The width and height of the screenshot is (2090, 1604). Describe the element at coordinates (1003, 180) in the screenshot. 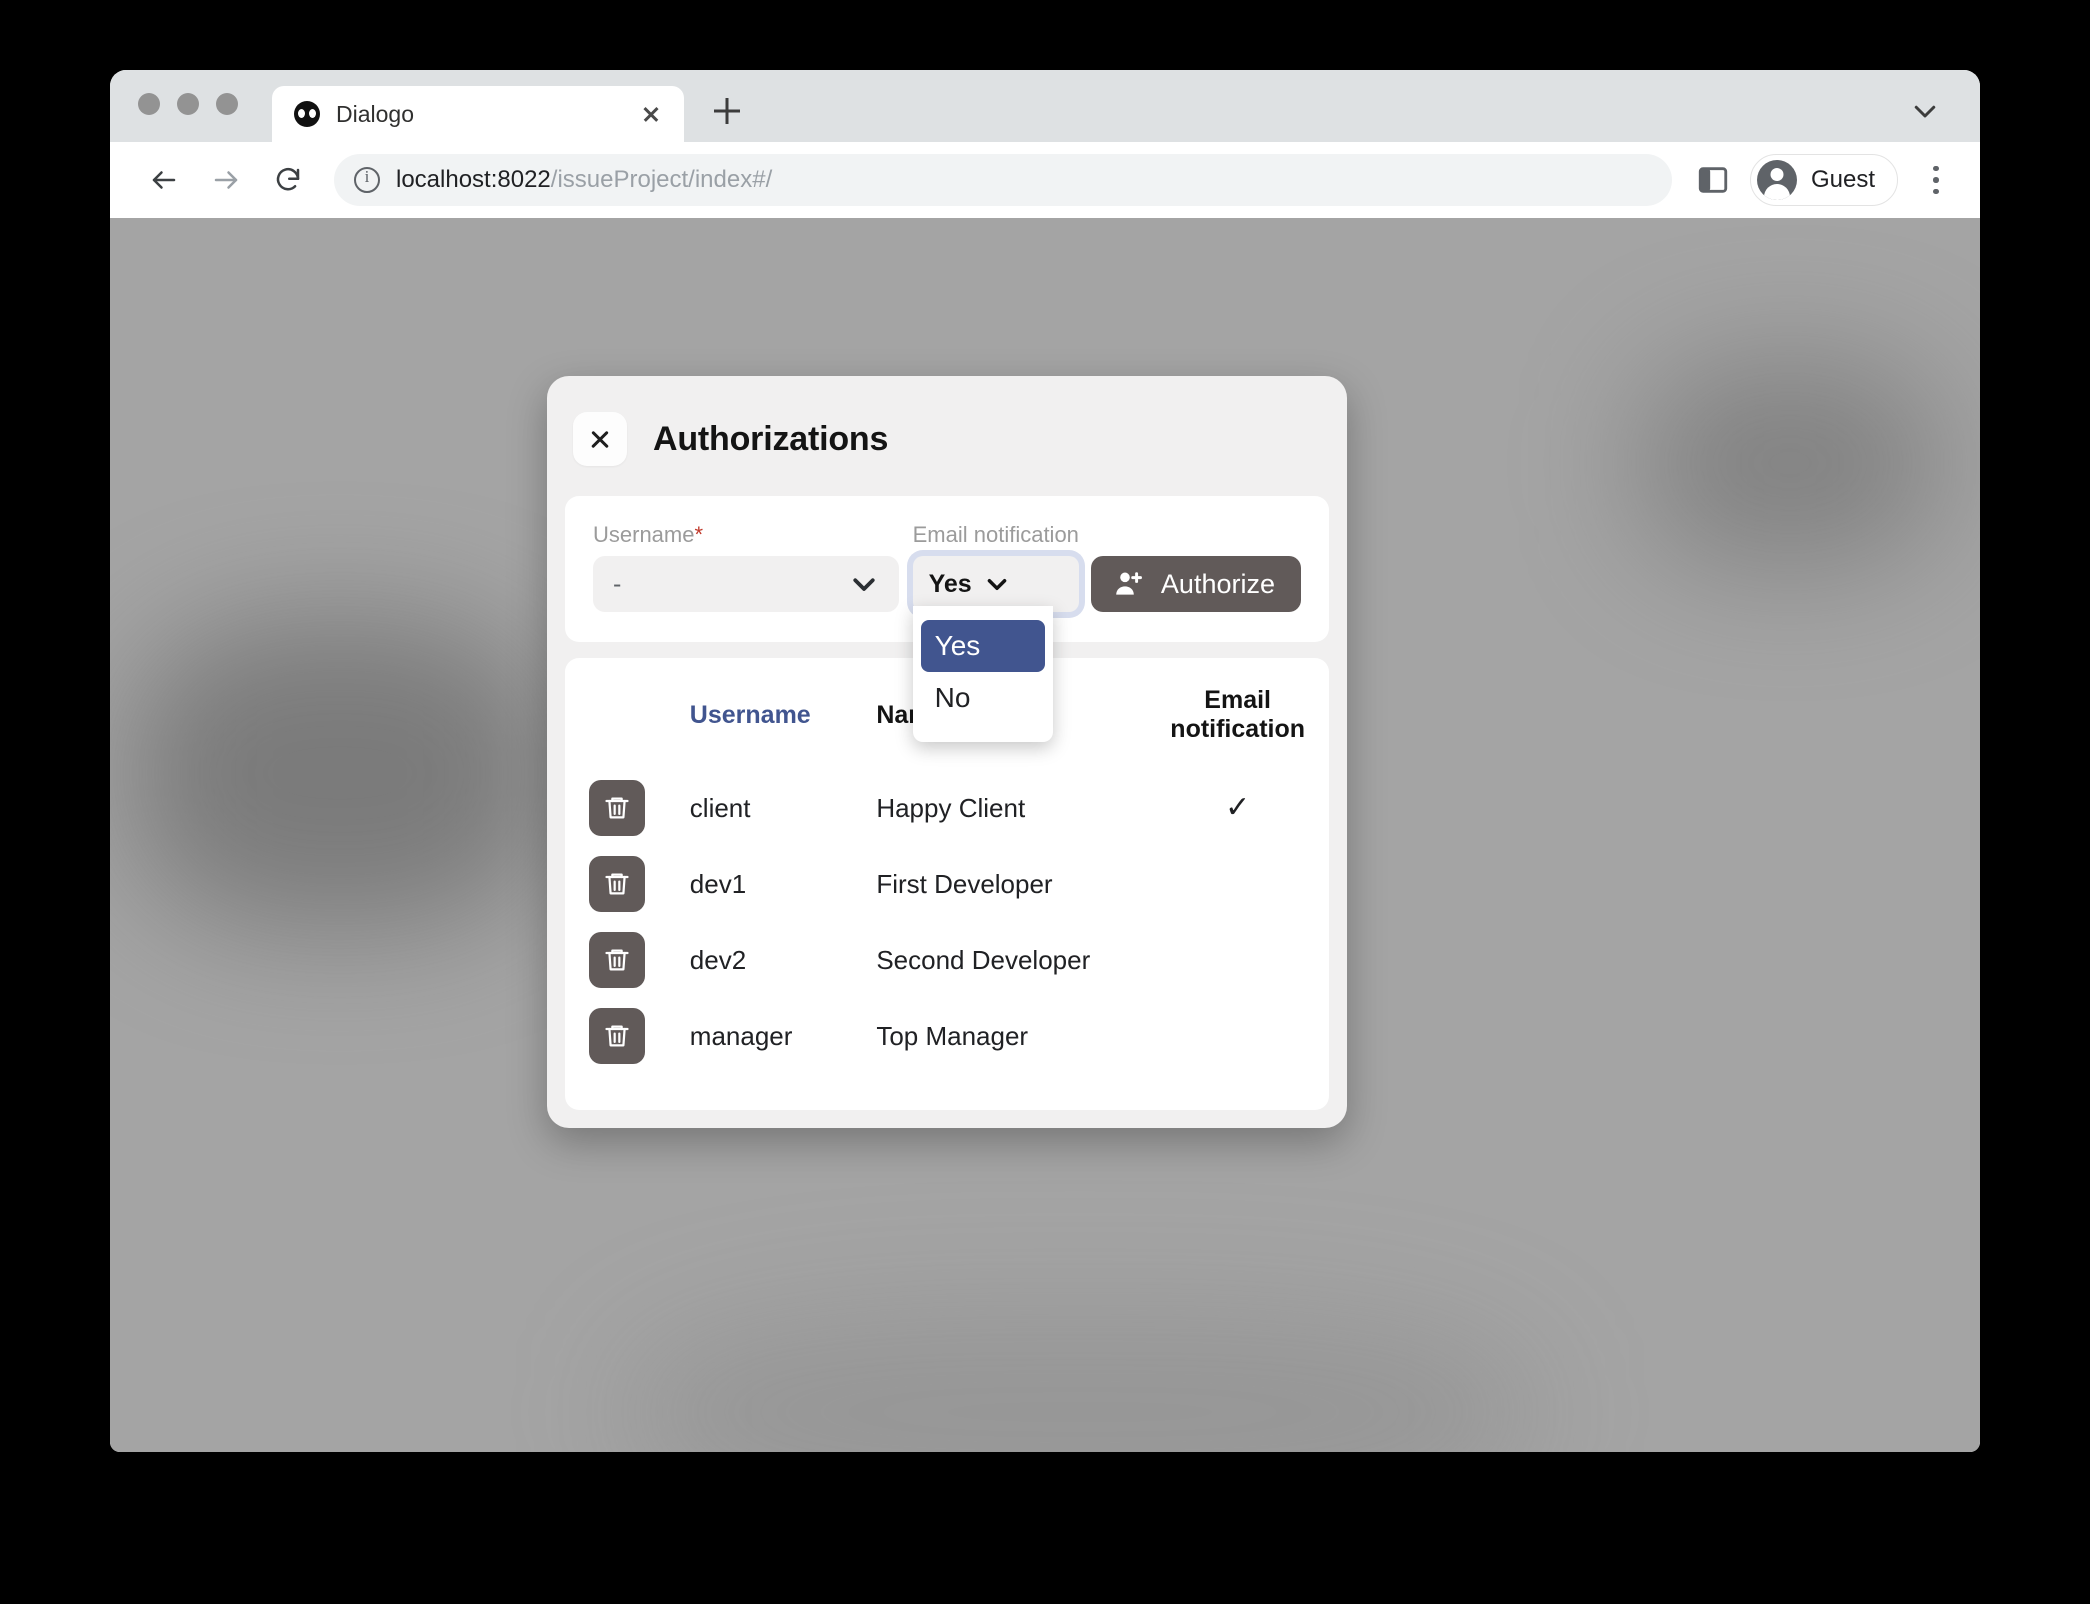

I see `address-bar: localhost:8022/issueProject/index#/` at that location.